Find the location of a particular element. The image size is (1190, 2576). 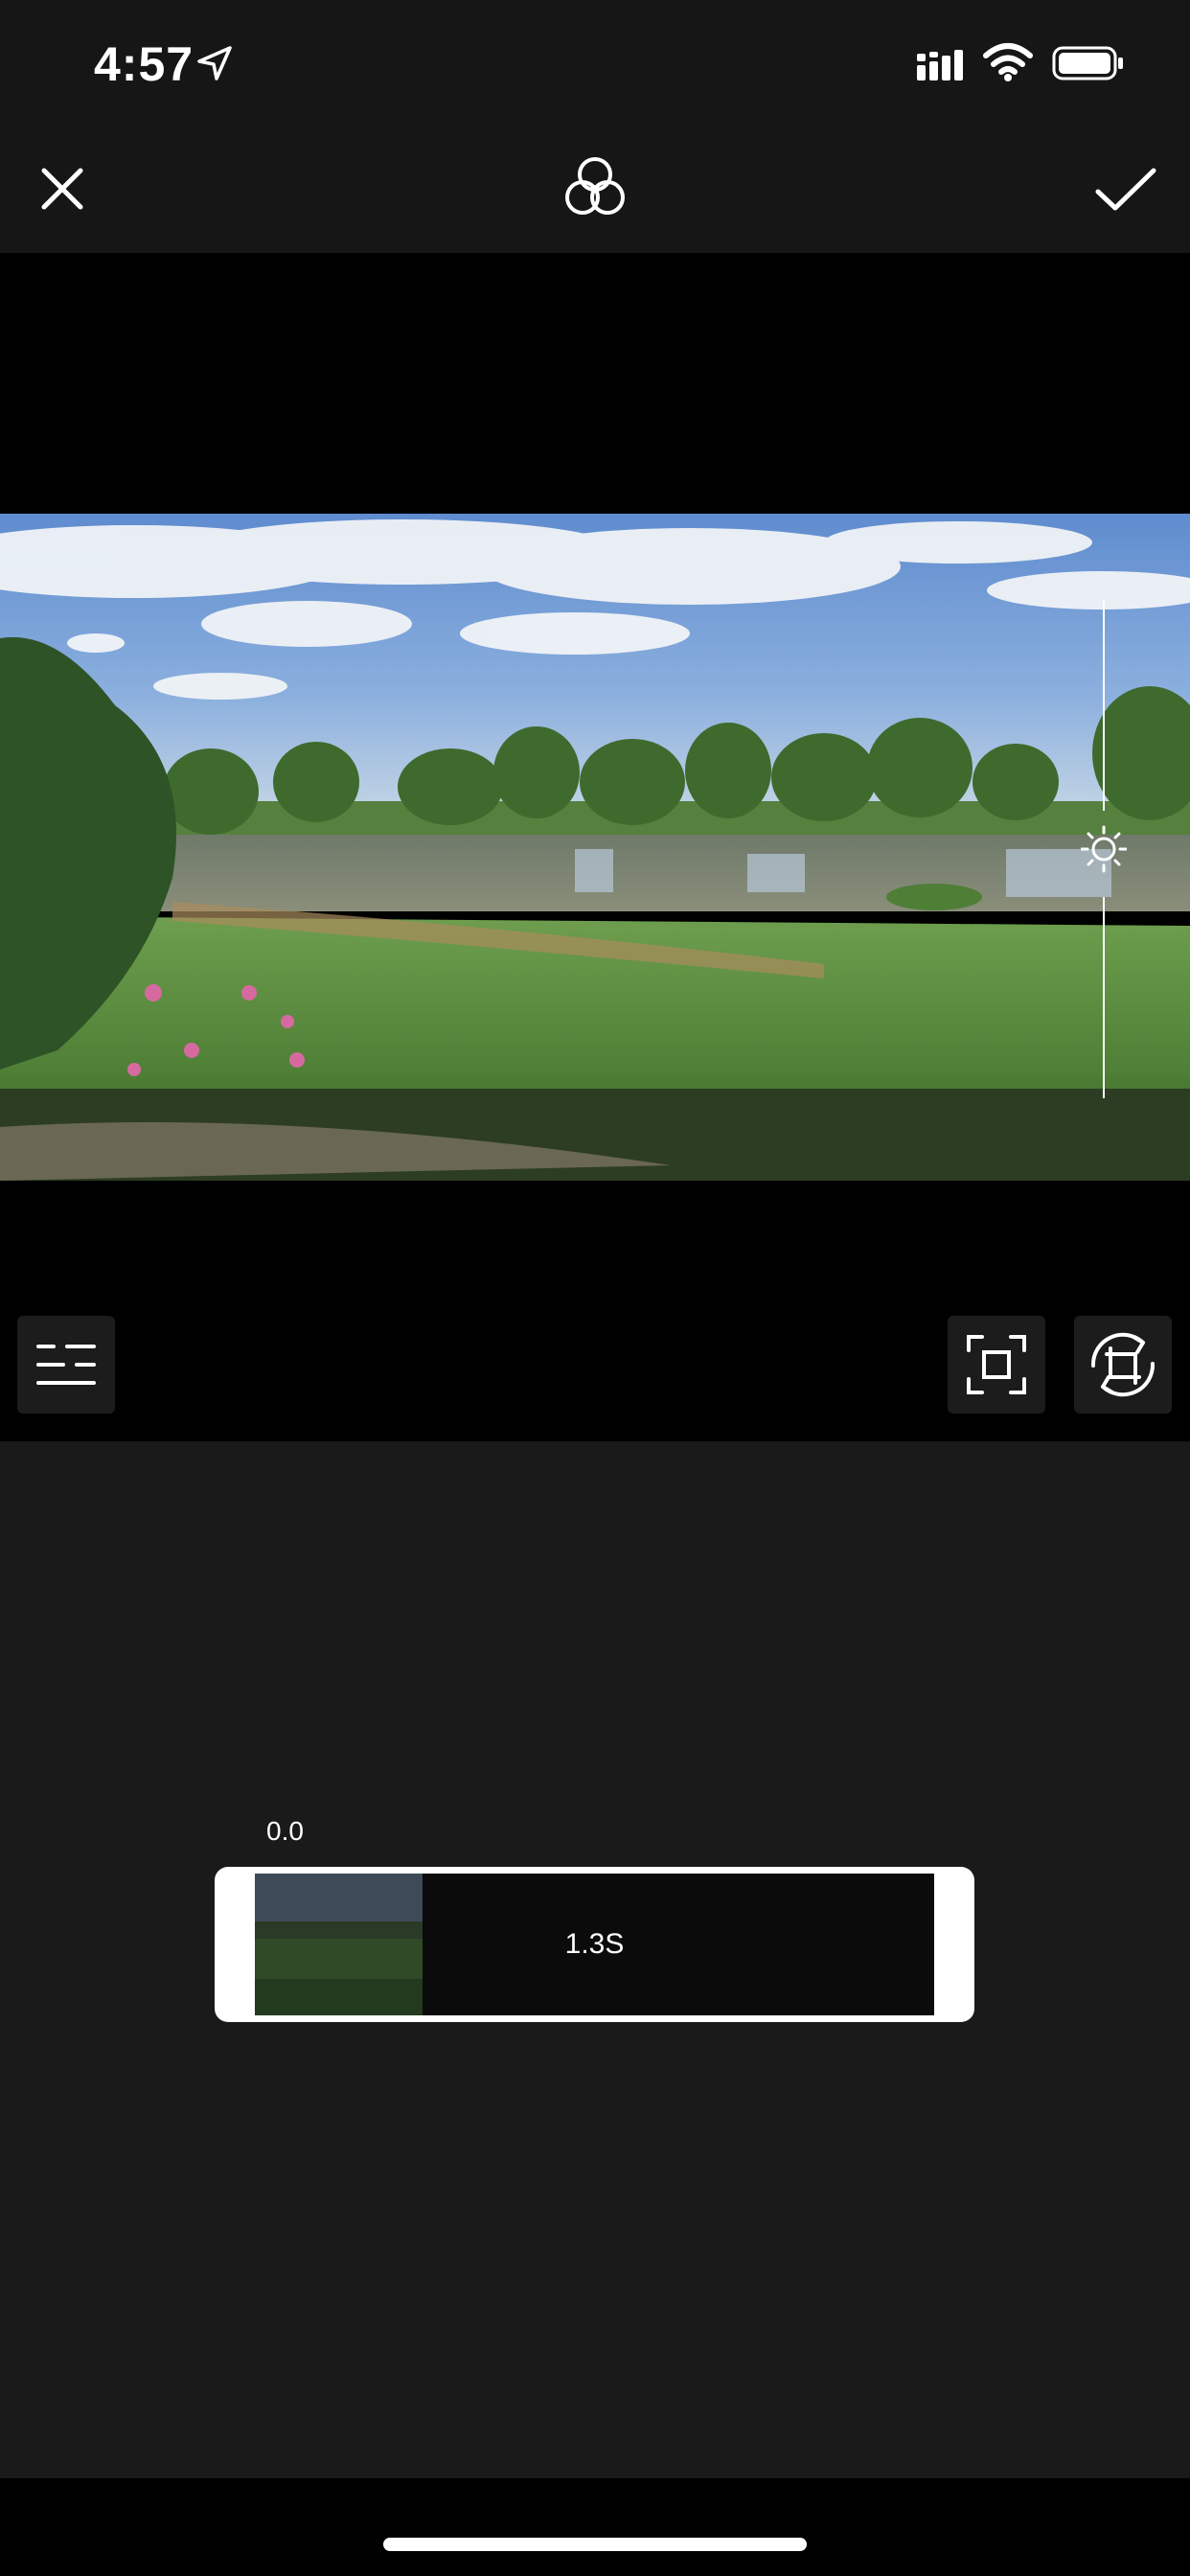

filters-button is located at coordinates (595, 188).